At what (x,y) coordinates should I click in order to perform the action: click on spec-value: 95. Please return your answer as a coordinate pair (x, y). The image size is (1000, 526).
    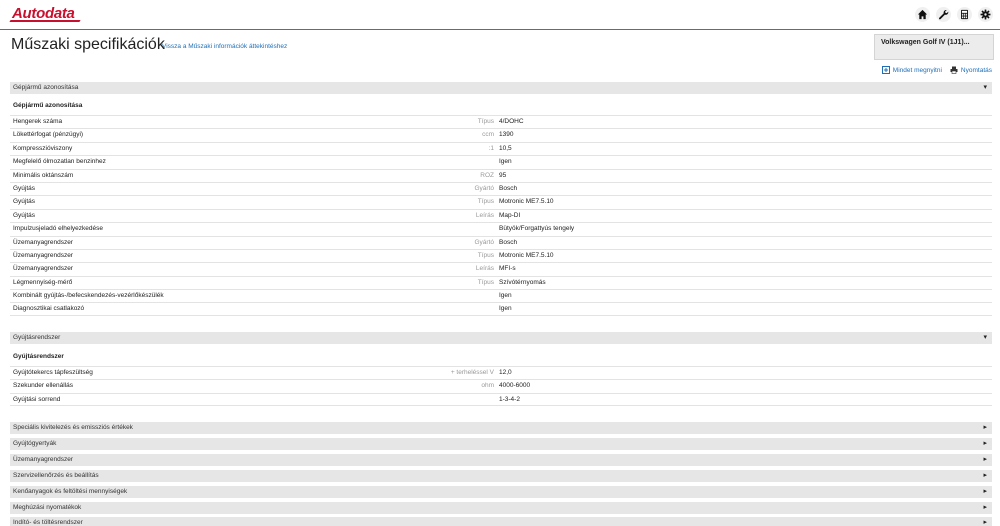
    Looking at the image, I should click on (503, 175).